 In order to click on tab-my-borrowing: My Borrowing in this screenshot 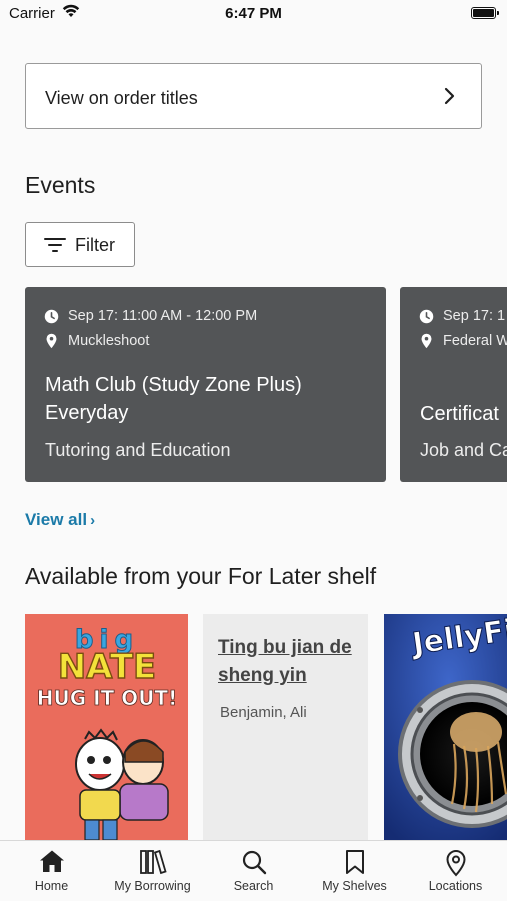, I will do `click(152, 871)`.